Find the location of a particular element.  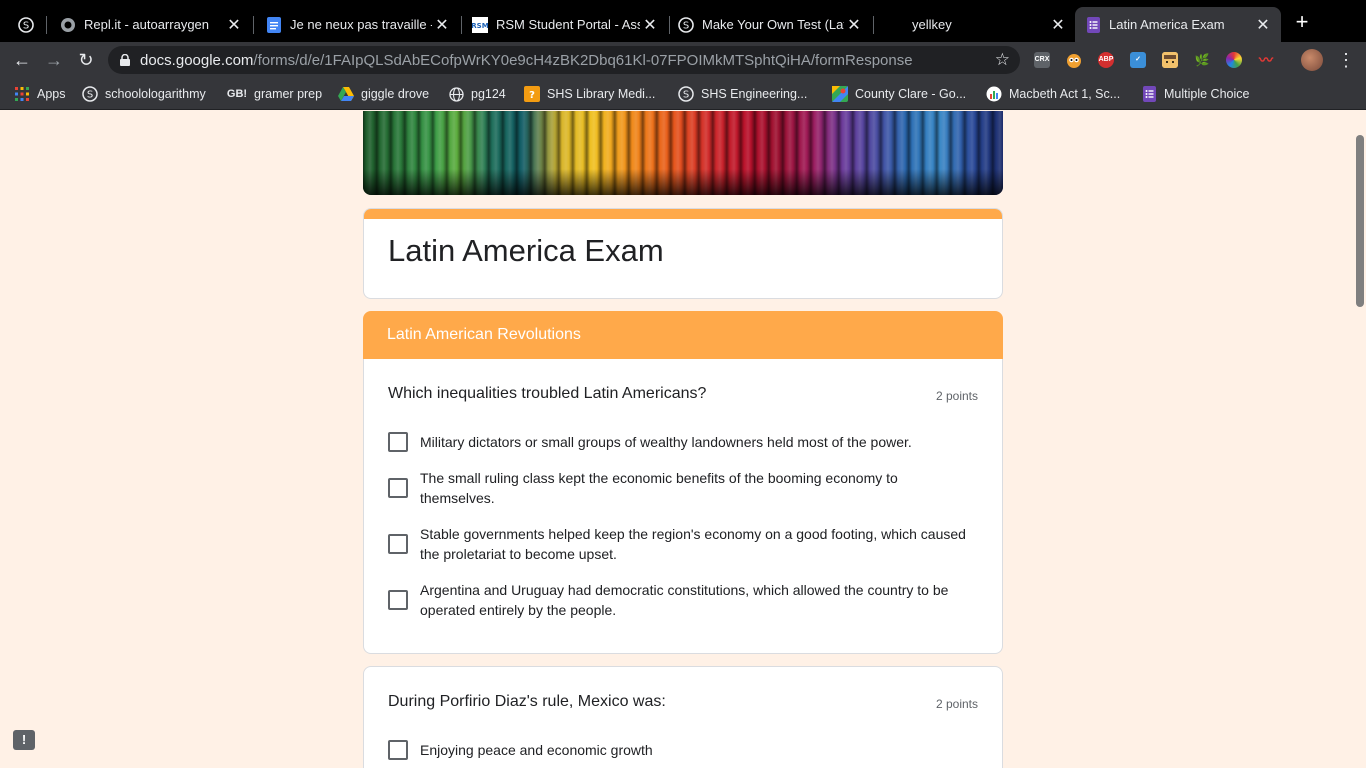

library-icon: ? is located at coordinates (532, 94).